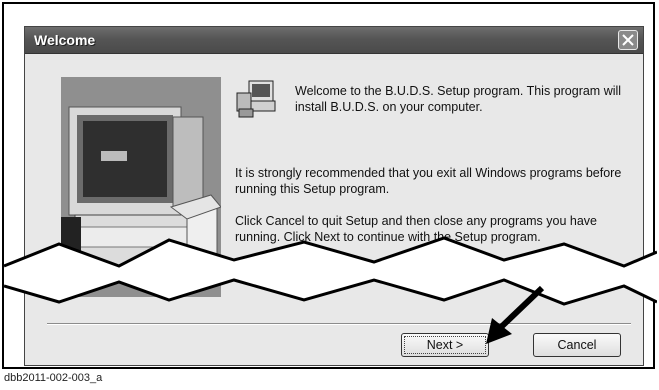 The width and height of the screenshot is (659, 390). Describe the element at coordinates (53, 378) in the screenshot. I see `figure-caption: dbb2011-002-003_a` at that location.